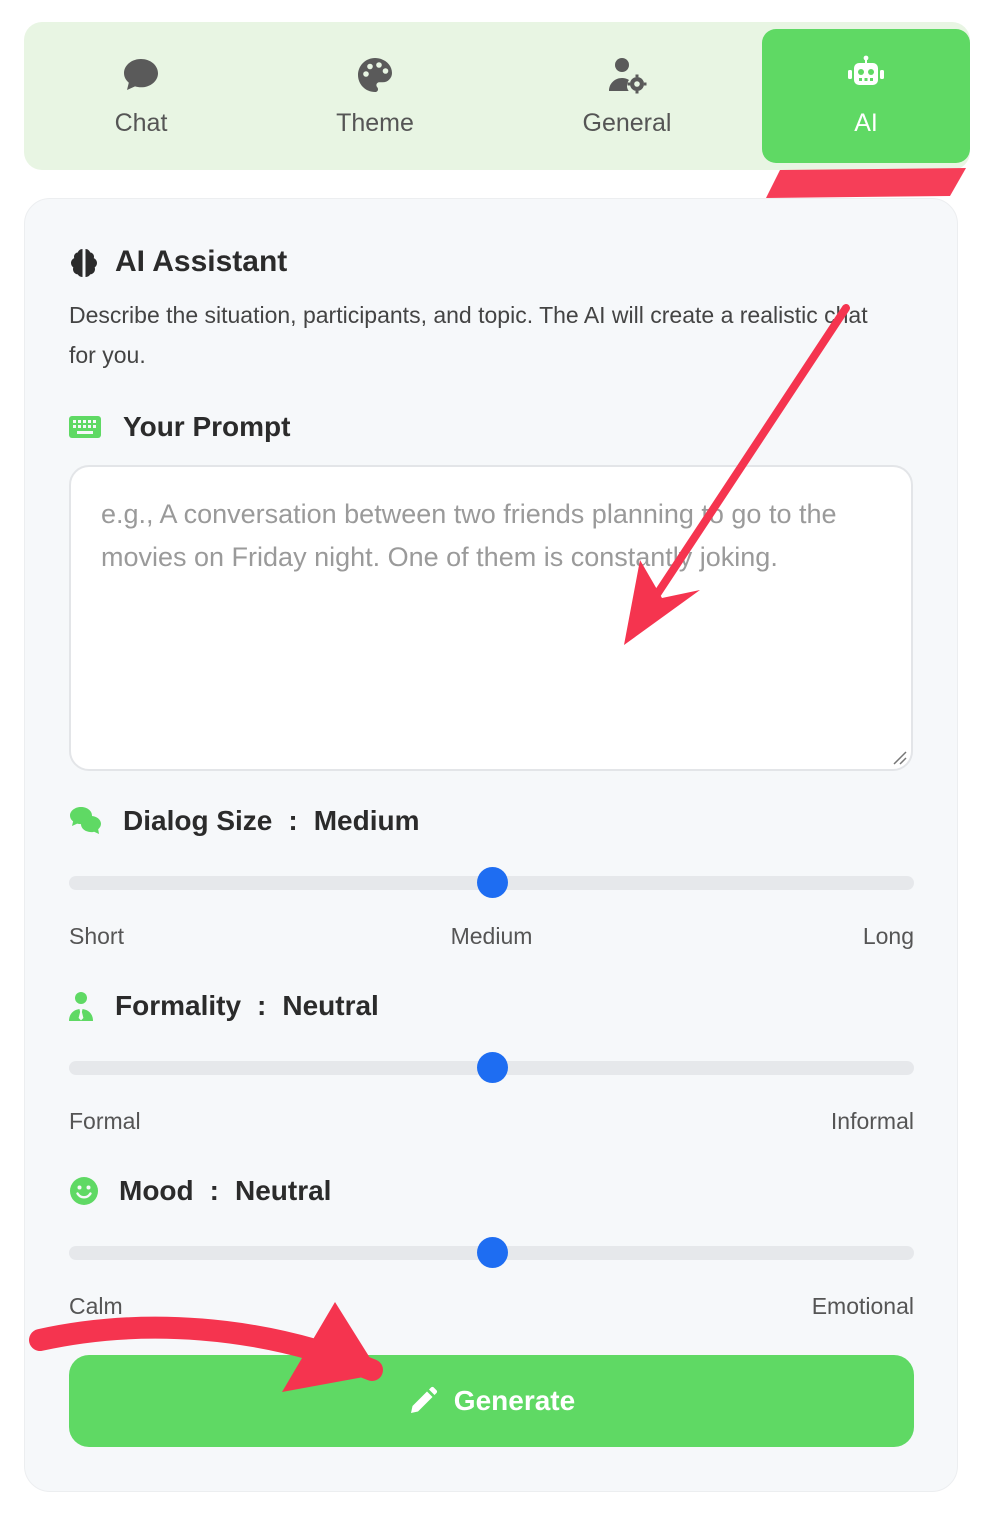 The height and width of the screenshot is (1522, 990). What do you see at coordinates (84, 263) in the screenshot?
I see `brain-icon` at bounding box center [84, 263].